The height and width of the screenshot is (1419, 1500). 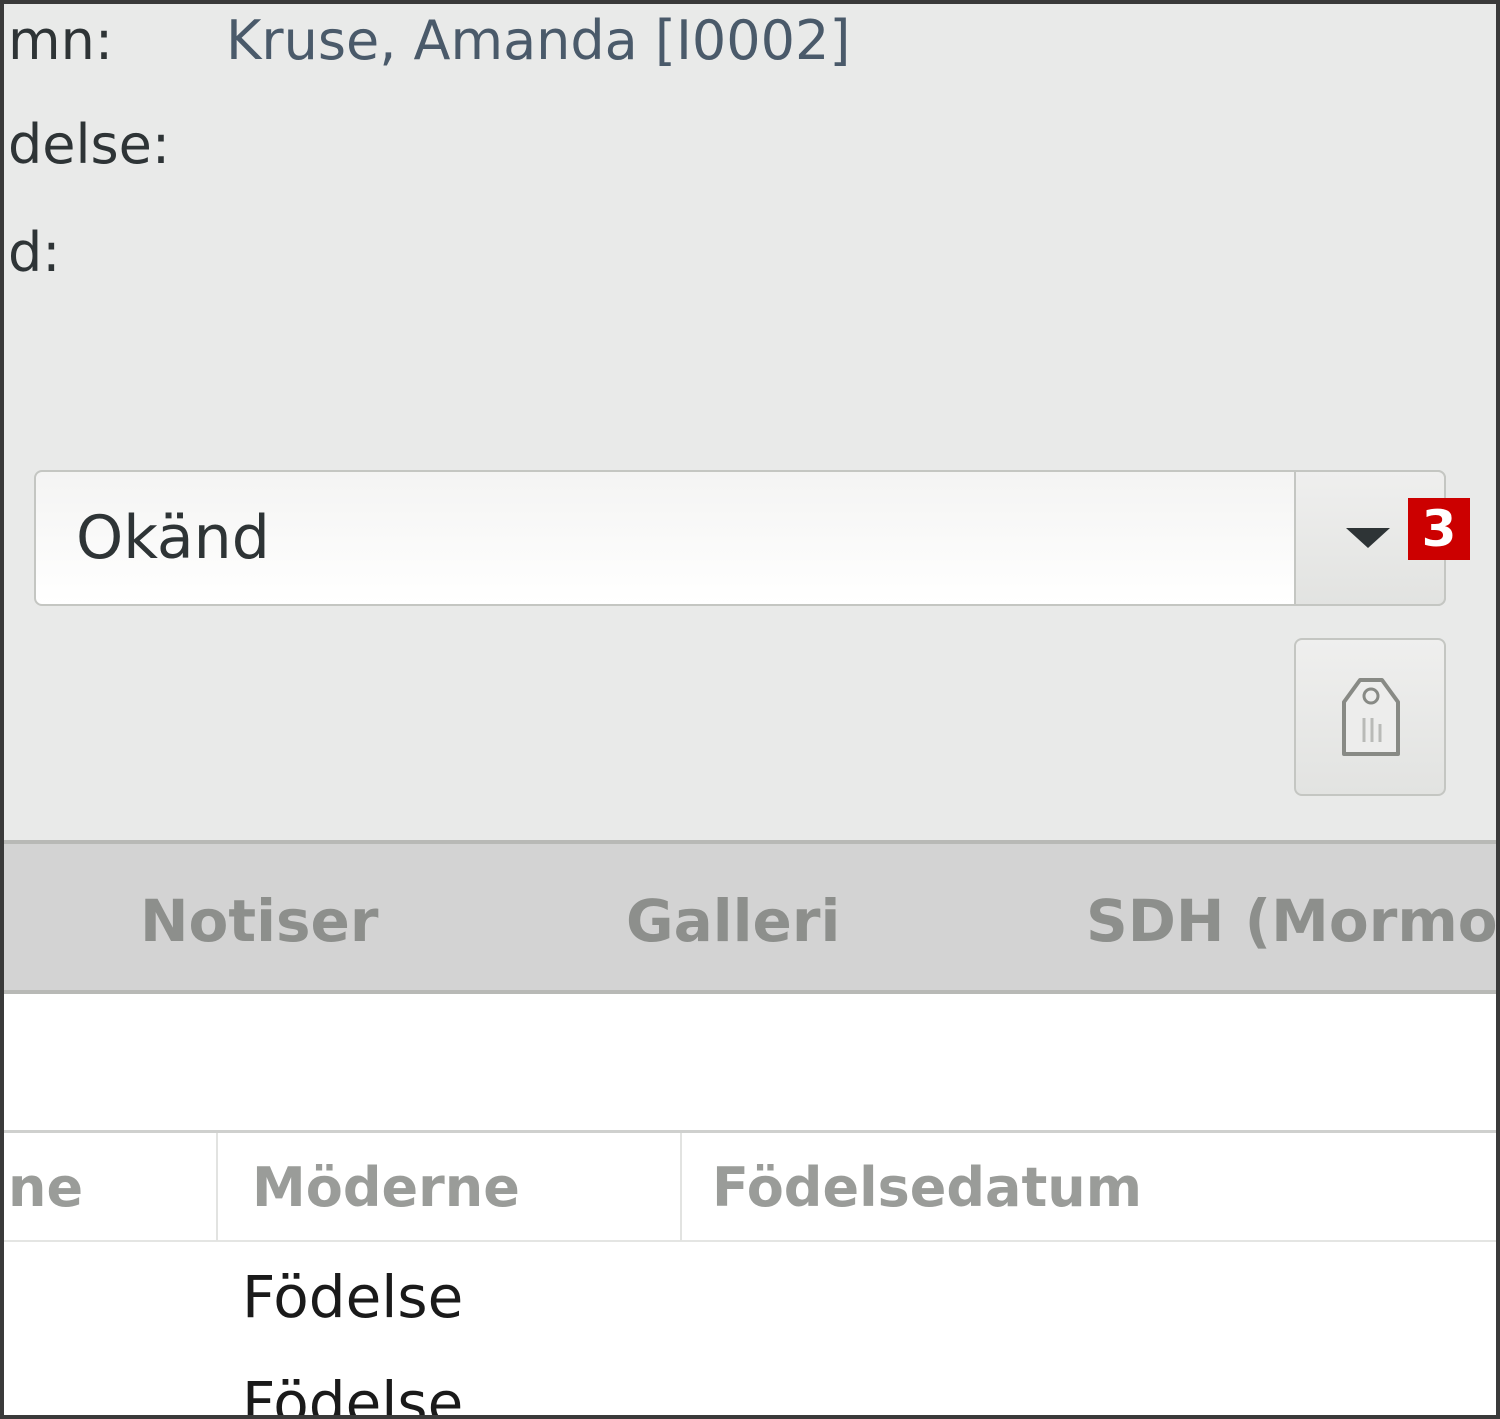 I want to click on tag-icon, so click(x=1371, y=717).